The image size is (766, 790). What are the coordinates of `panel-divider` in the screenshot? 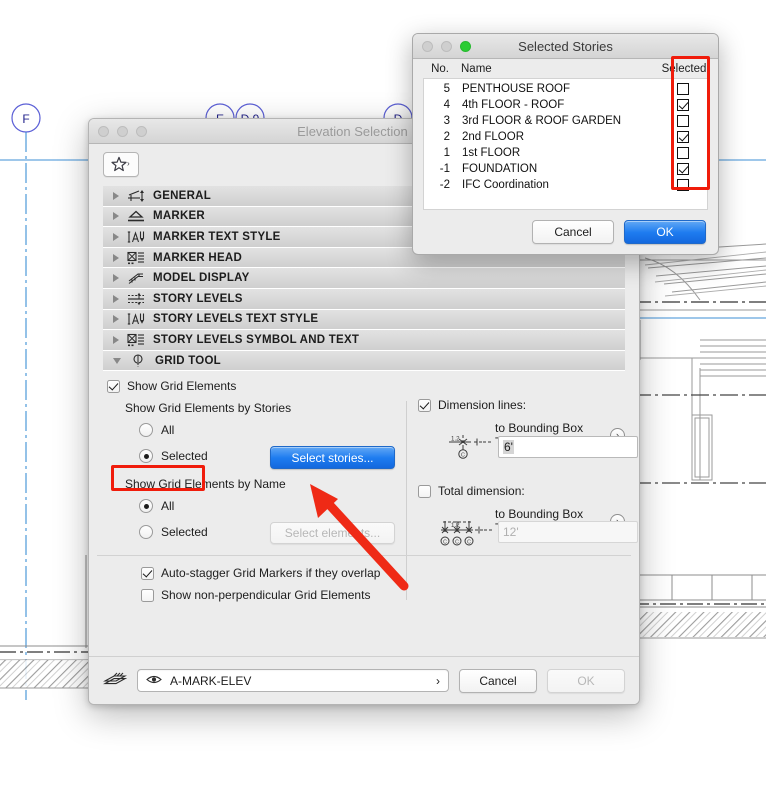 It's located at (406, 500).